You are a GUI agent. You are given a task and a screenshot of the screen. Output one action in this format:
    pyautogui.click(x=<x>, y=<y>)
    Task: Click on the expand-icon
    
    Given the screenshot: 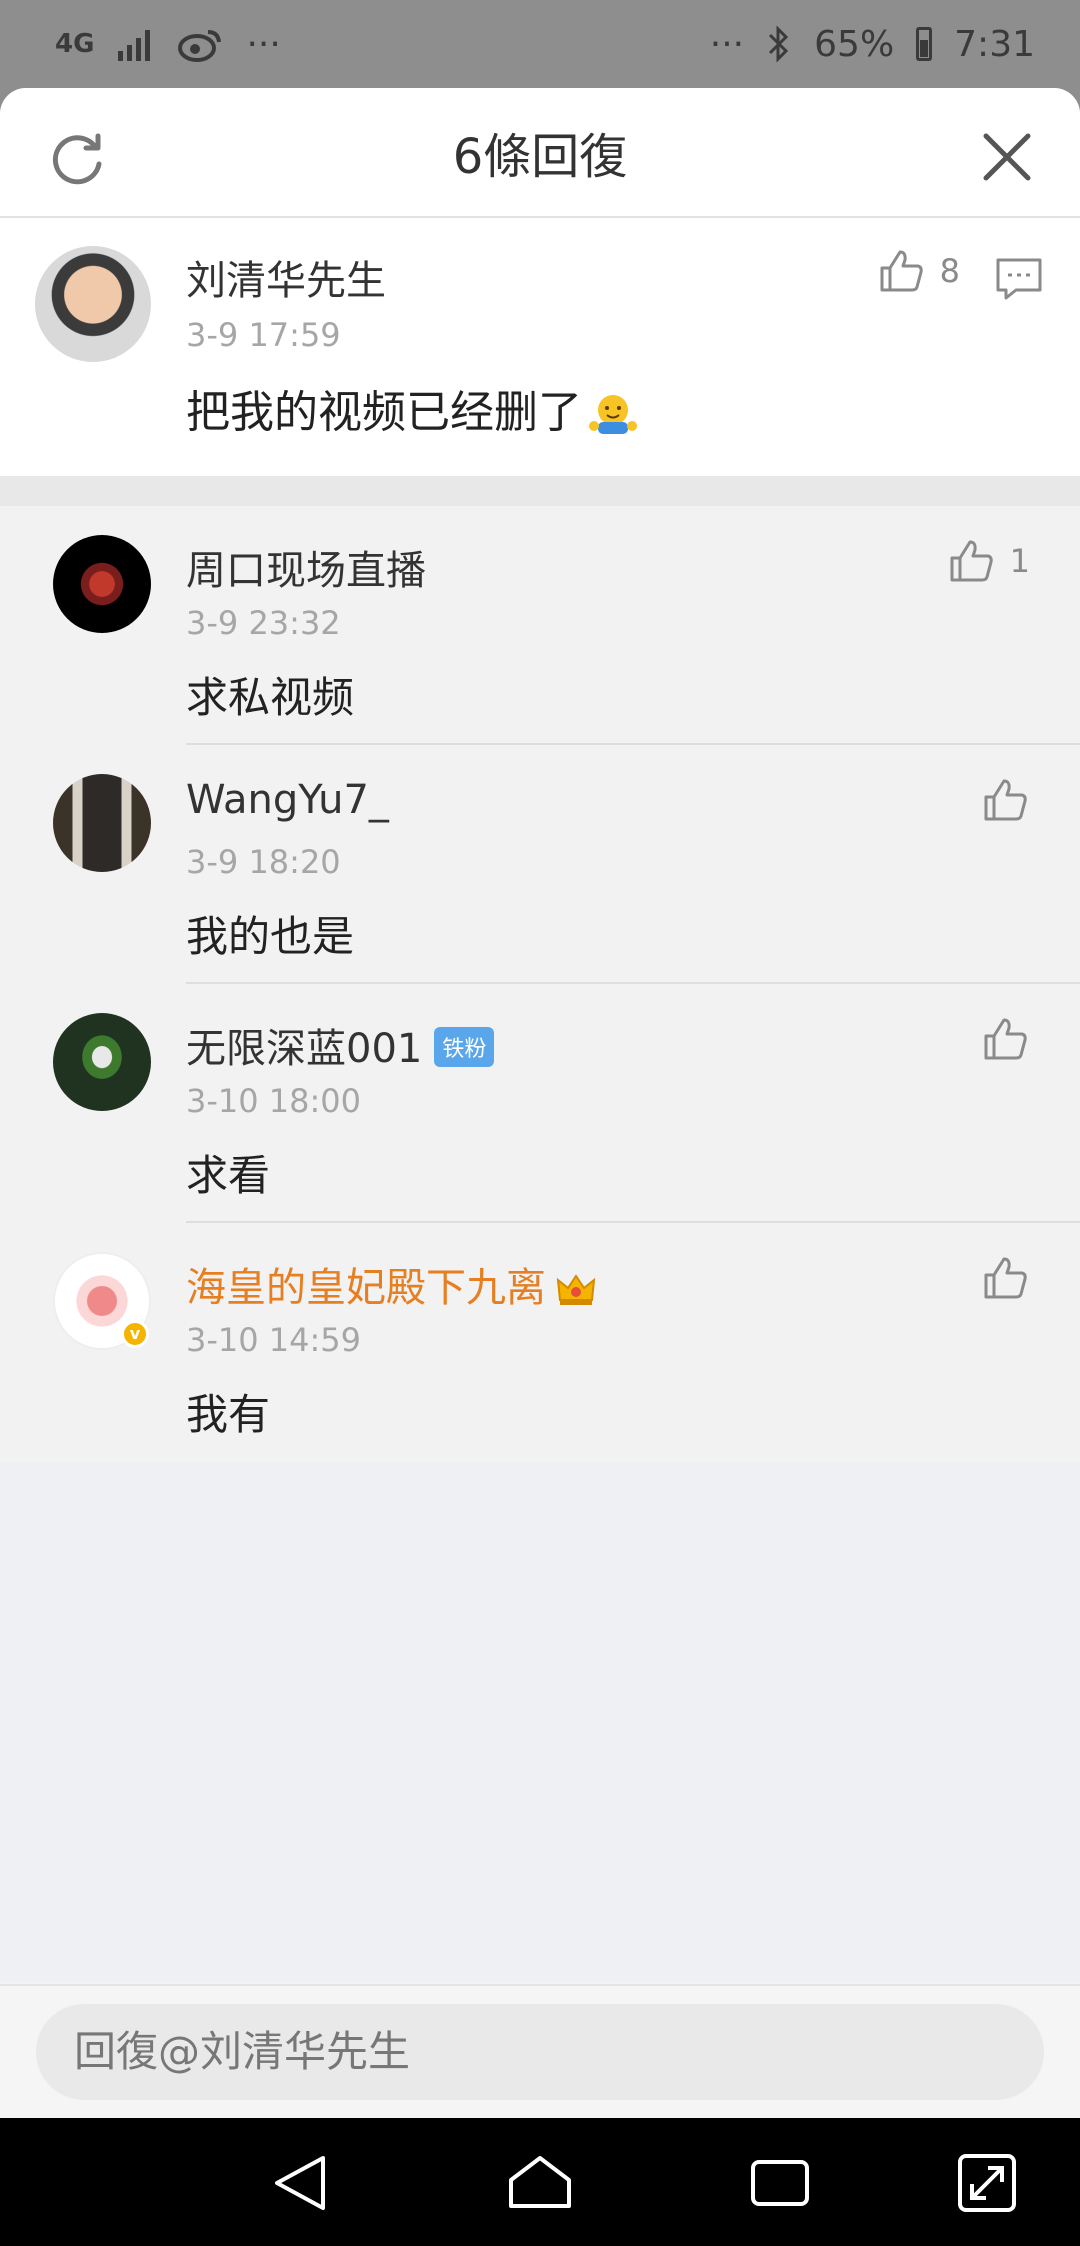 What is the action you would take?
    pyautogui.click(x=987, y=2183)
    